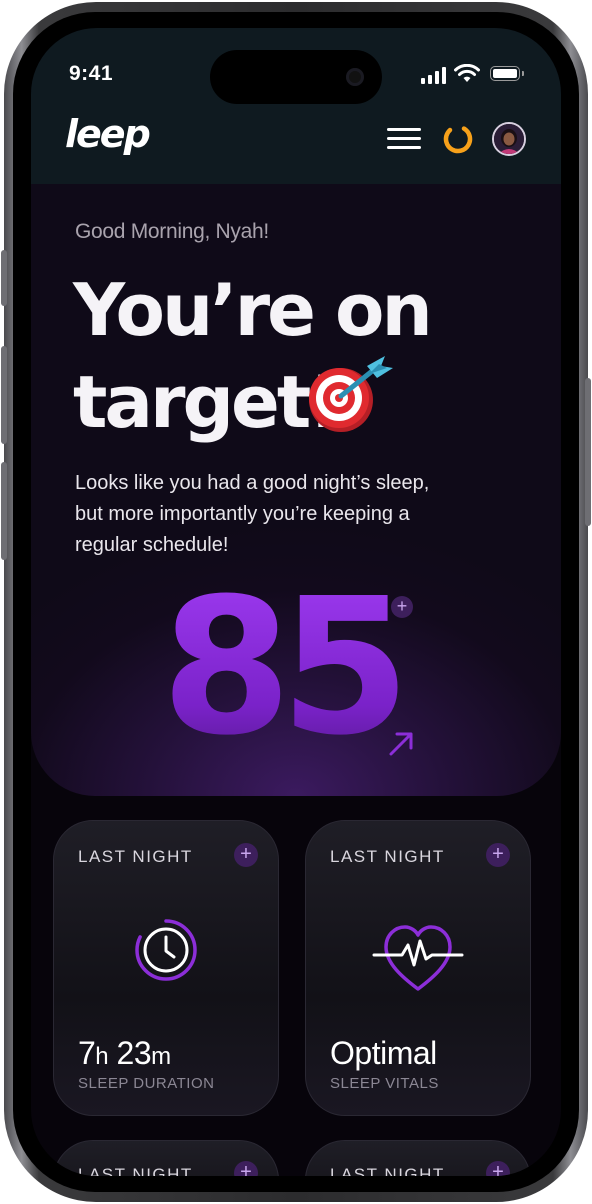 The image size is (592, 1204). Describe the element at coordinates (146, 1083) in the screenshot. I see `card-caption: SLEEP DURATION` at that location.